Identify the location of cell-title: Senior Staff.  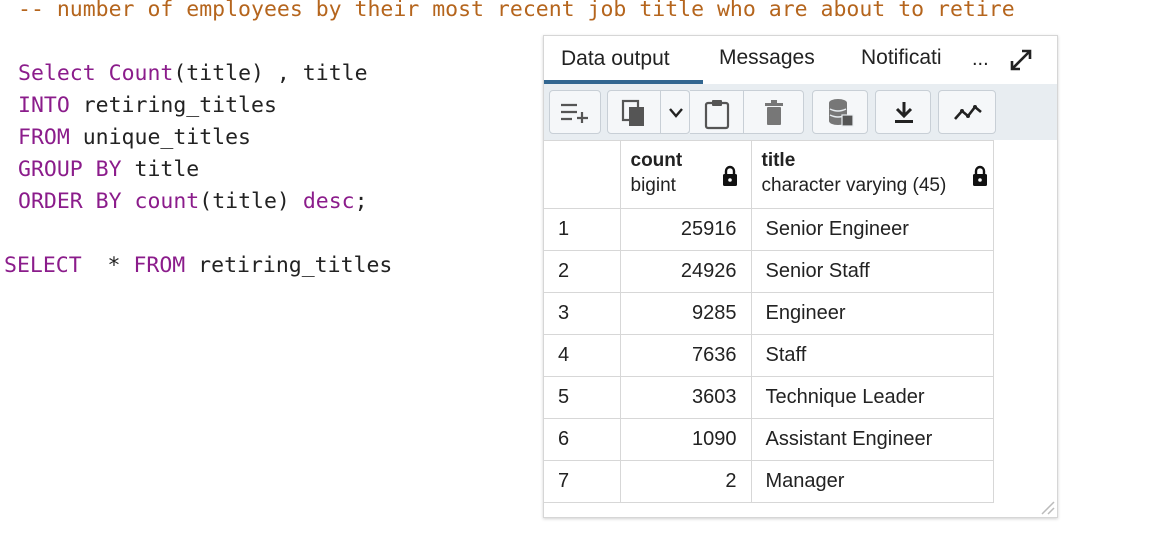
(872, 271).